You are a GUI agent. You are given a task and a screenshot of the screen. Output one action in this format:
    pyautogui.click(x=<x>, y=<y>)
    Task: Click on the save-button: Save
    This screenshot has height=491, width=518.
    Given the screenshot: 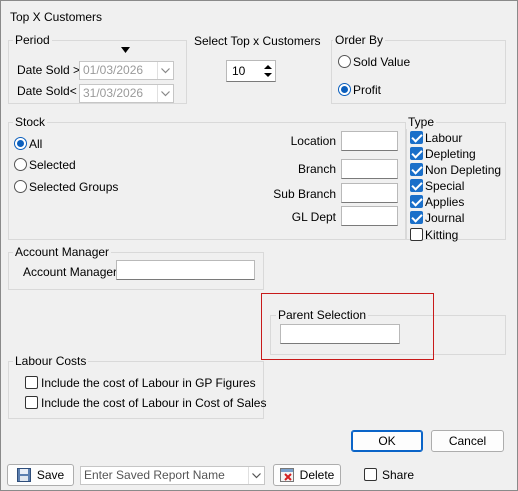 What is the action you would take?
    pyautogui.click(x=40, y=475)
    